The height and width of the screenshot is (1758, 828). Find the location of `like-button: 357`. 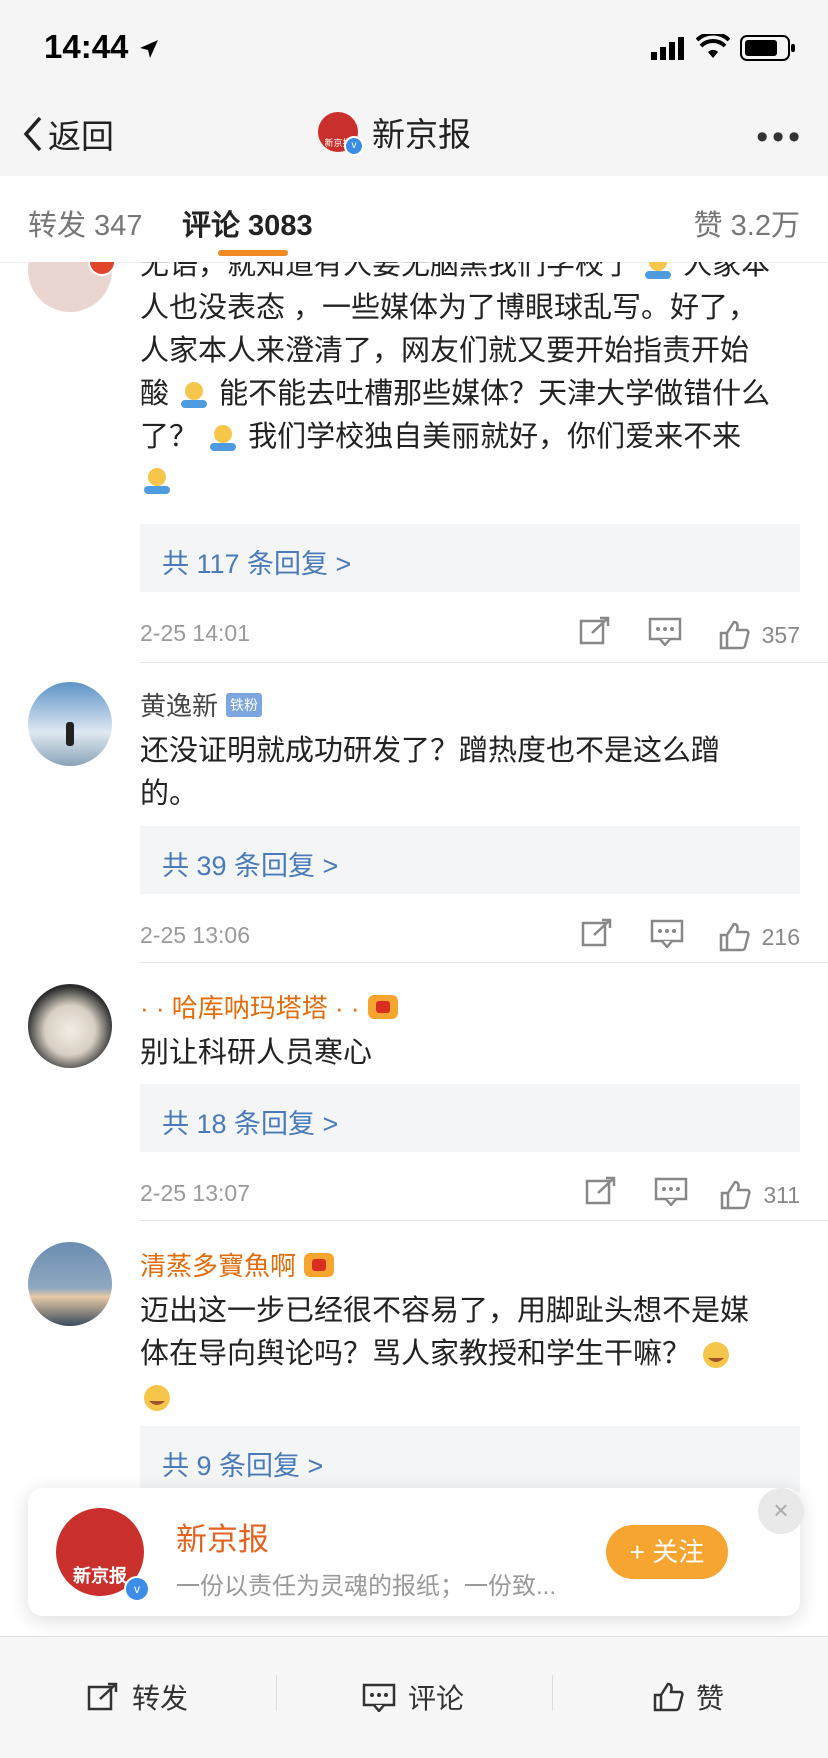

like-button: 357 is located at coordinates (759, 635).